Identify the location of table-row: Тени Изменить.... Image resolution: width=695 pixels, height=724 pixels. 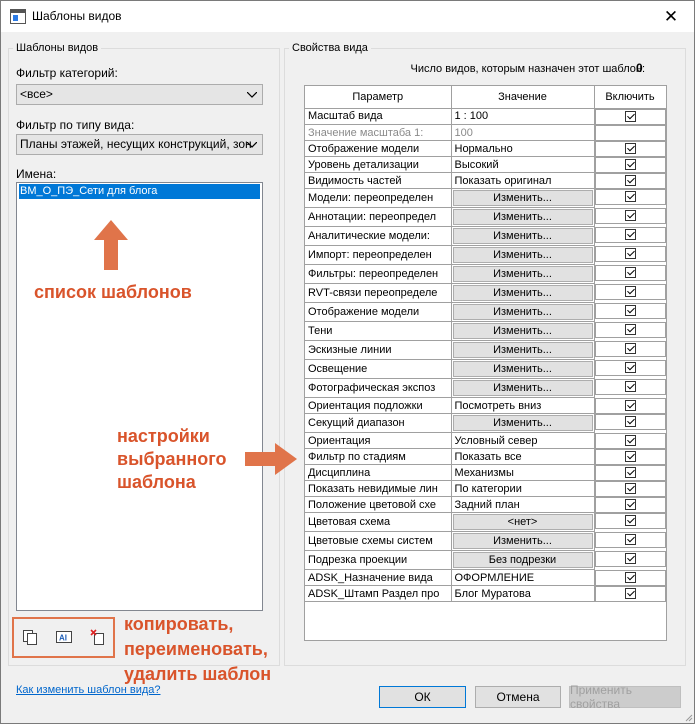
(485, 331).